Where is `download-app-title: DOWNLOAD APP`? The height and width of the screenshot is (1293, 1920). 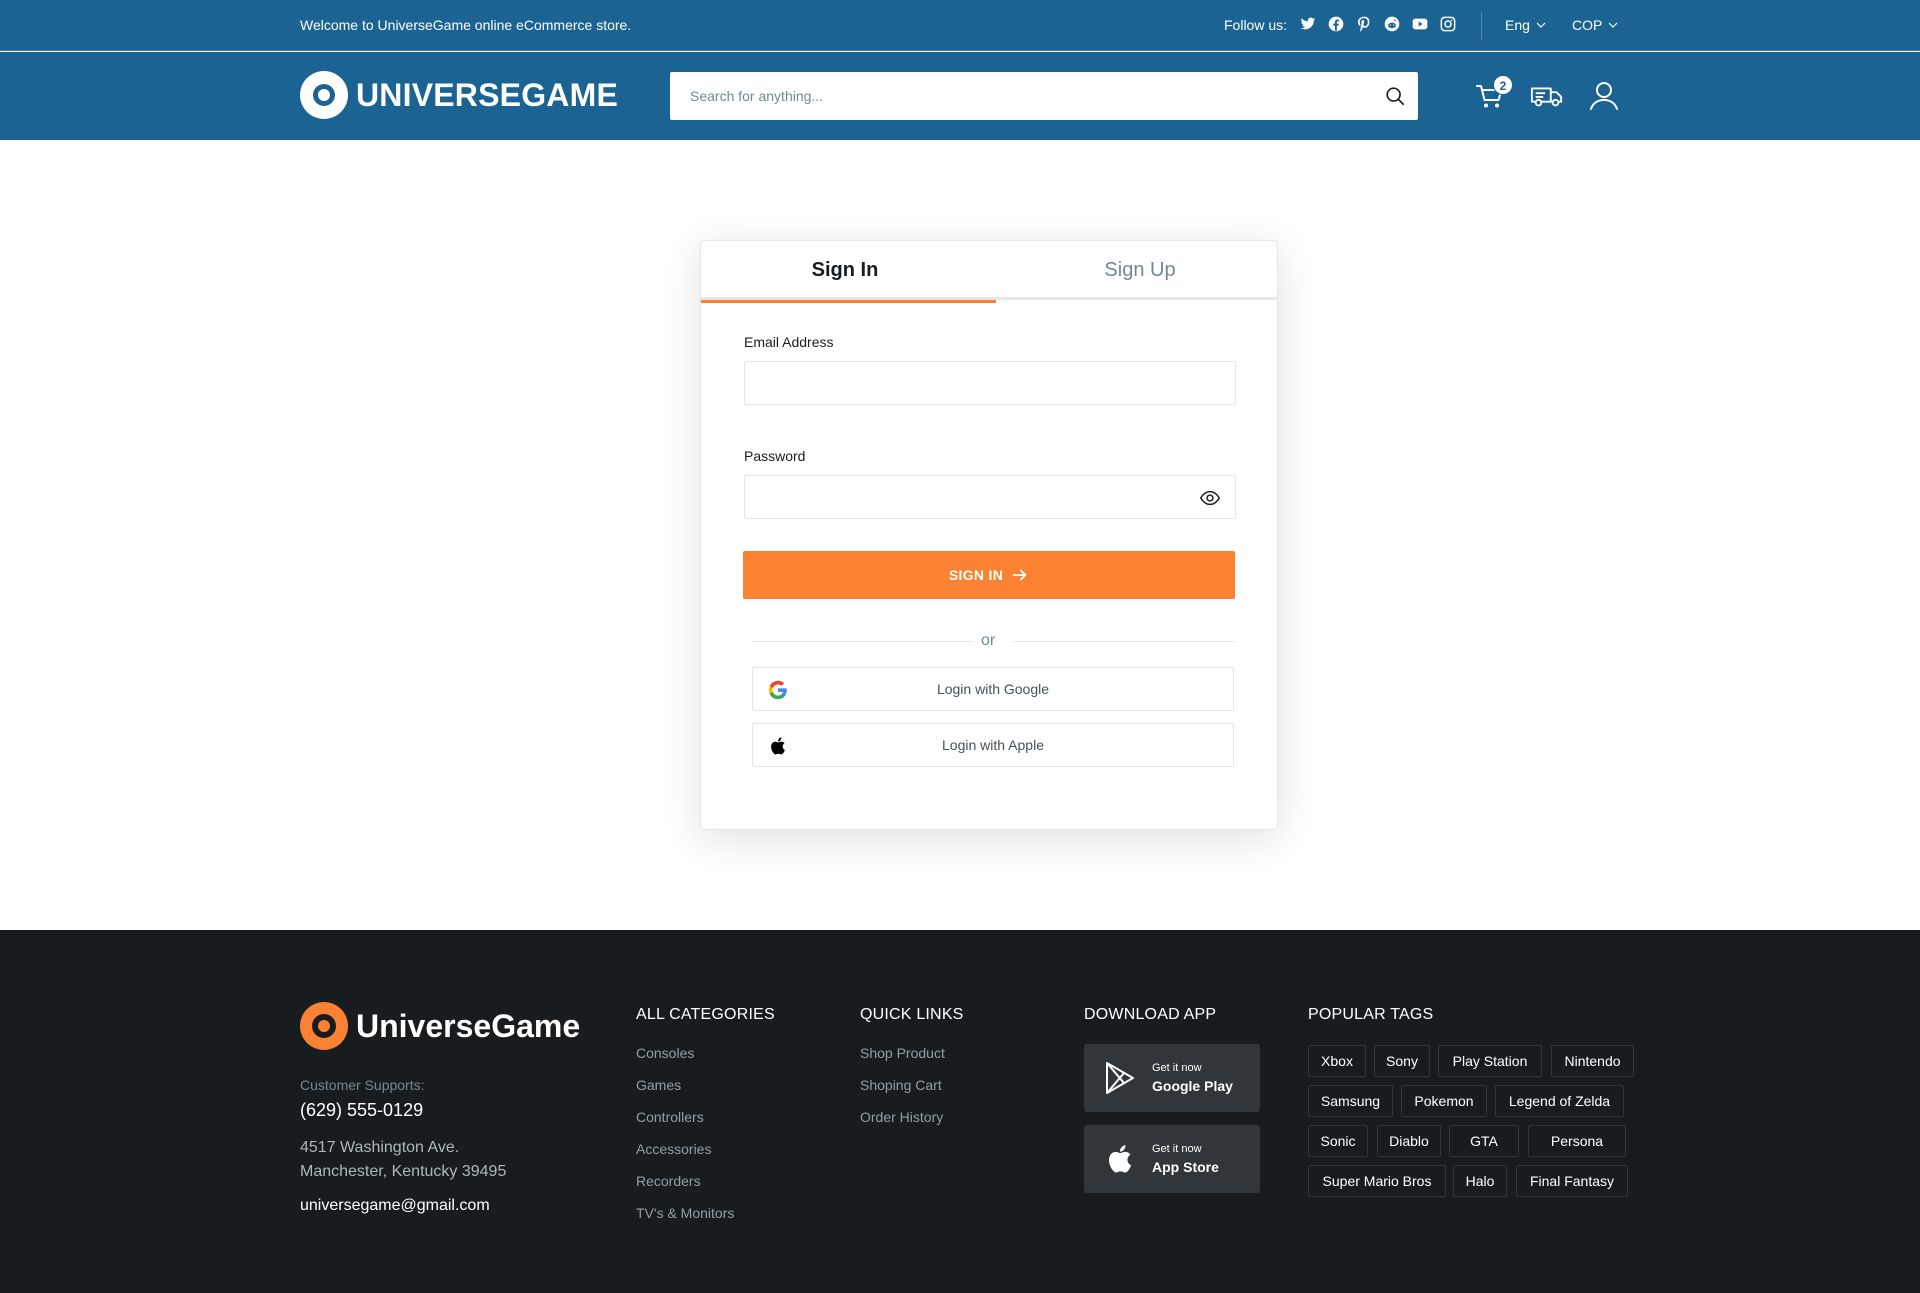 download-app-title: DOWNLOAD APP is located at coordinates (1150, 1014).